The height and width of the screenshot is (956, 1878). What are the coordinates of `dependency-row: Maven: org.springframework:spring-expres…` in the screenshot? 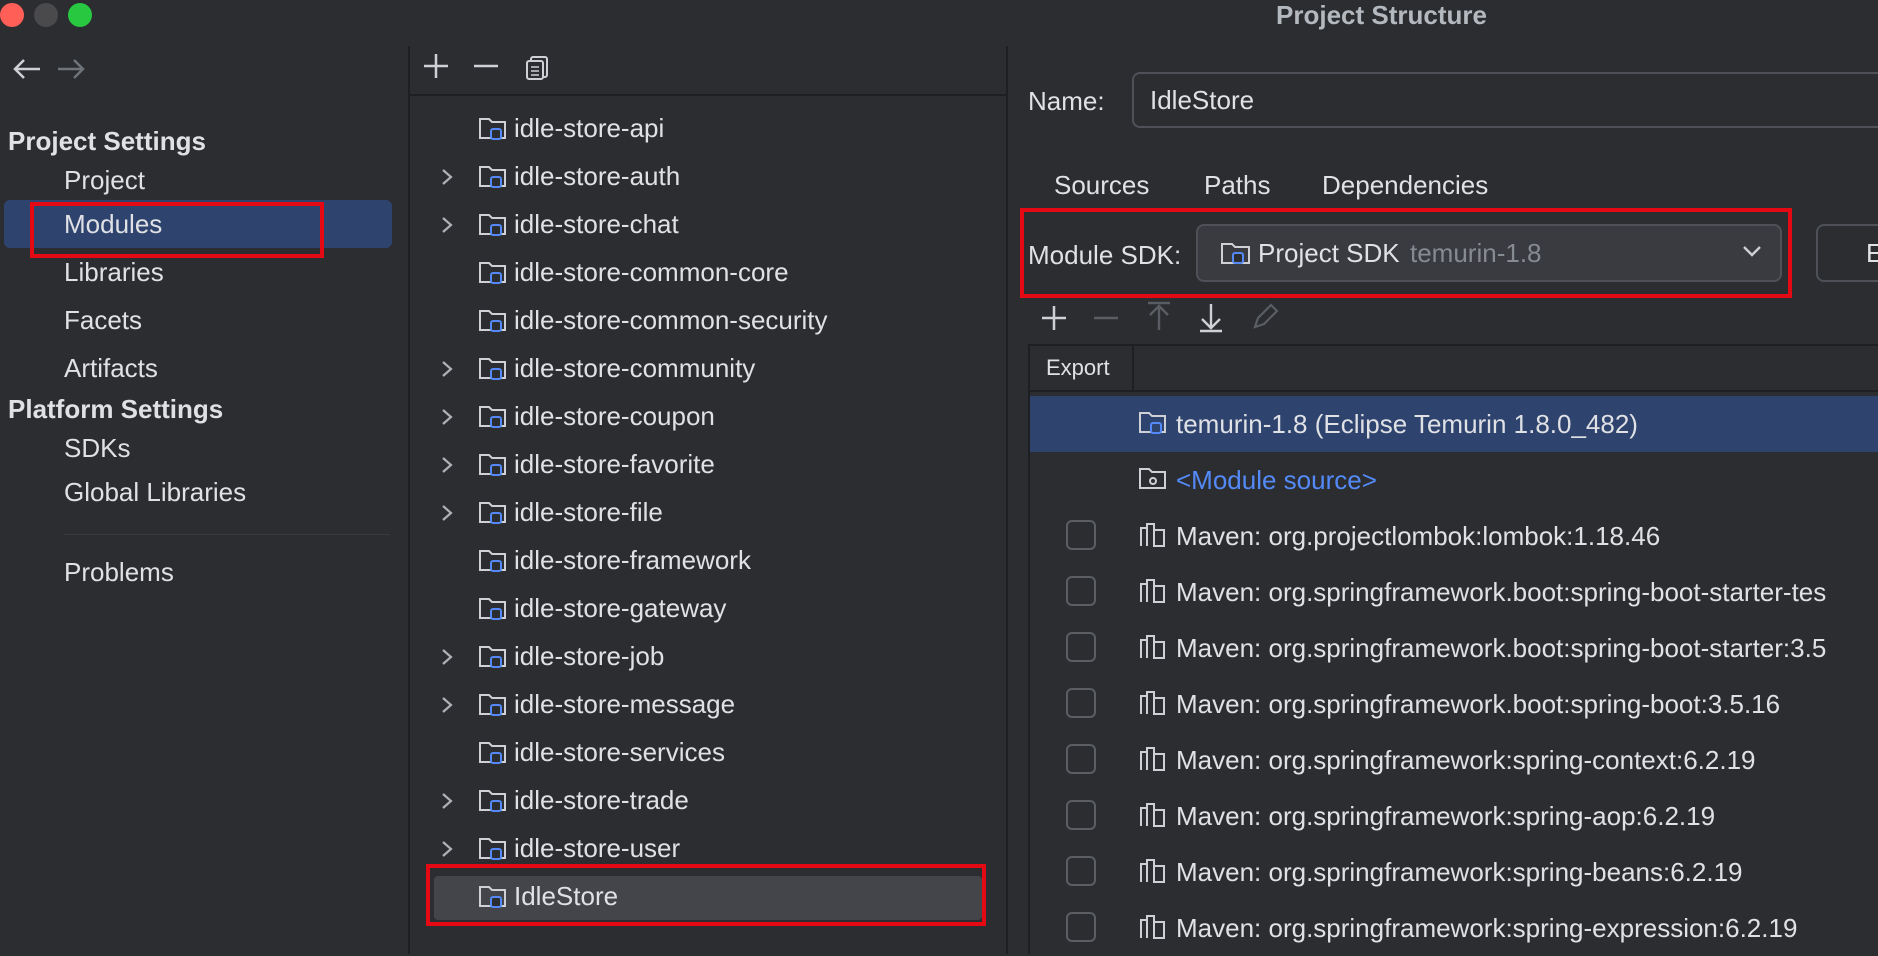 It's located at (1454, 928).